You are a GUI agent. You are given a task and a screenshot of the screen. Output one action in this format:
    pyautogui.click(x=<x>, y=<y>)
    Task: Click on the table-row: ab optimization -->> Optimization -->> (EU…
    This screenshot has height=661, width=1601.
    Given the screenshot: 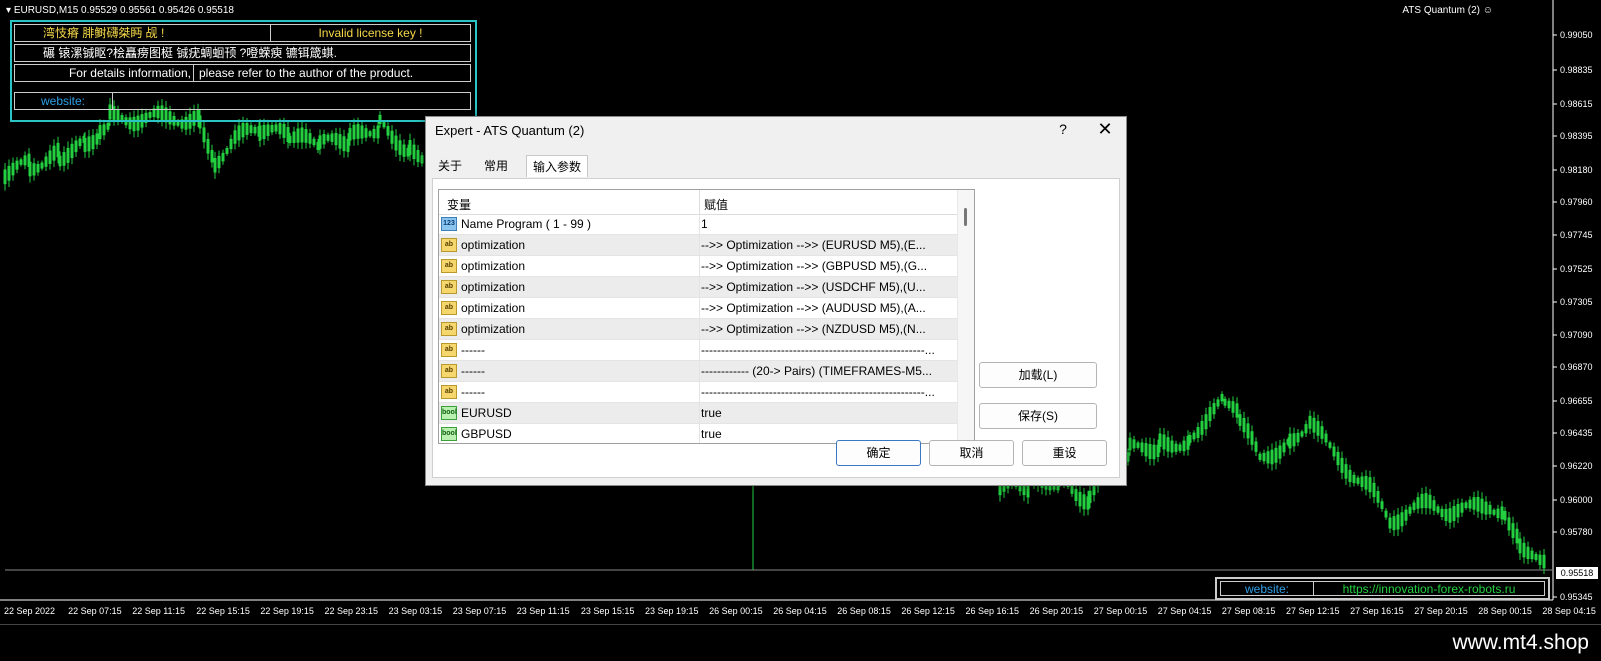 What is the action you would take?
    pyautogui.click(x=698, y=245)
    